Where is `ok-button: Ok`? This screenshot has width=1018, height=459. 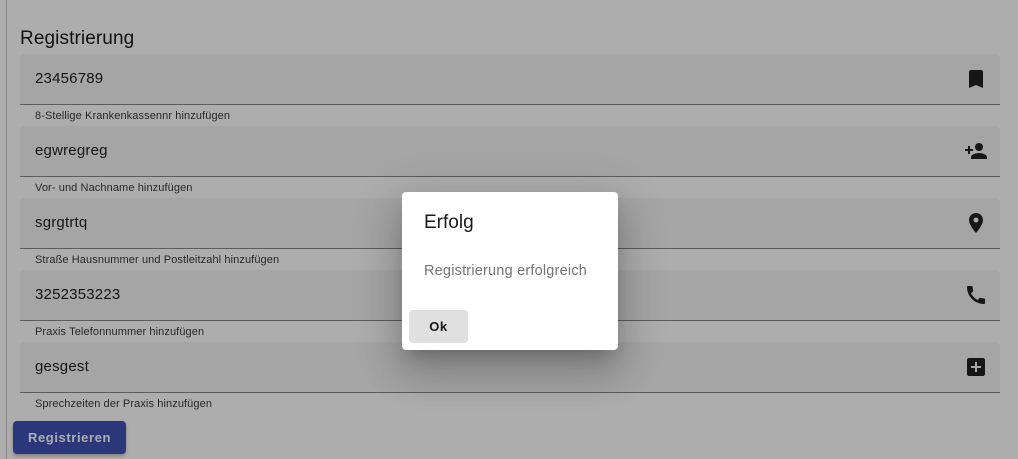 ok-button: Ok is located at coordinates (438, 326).